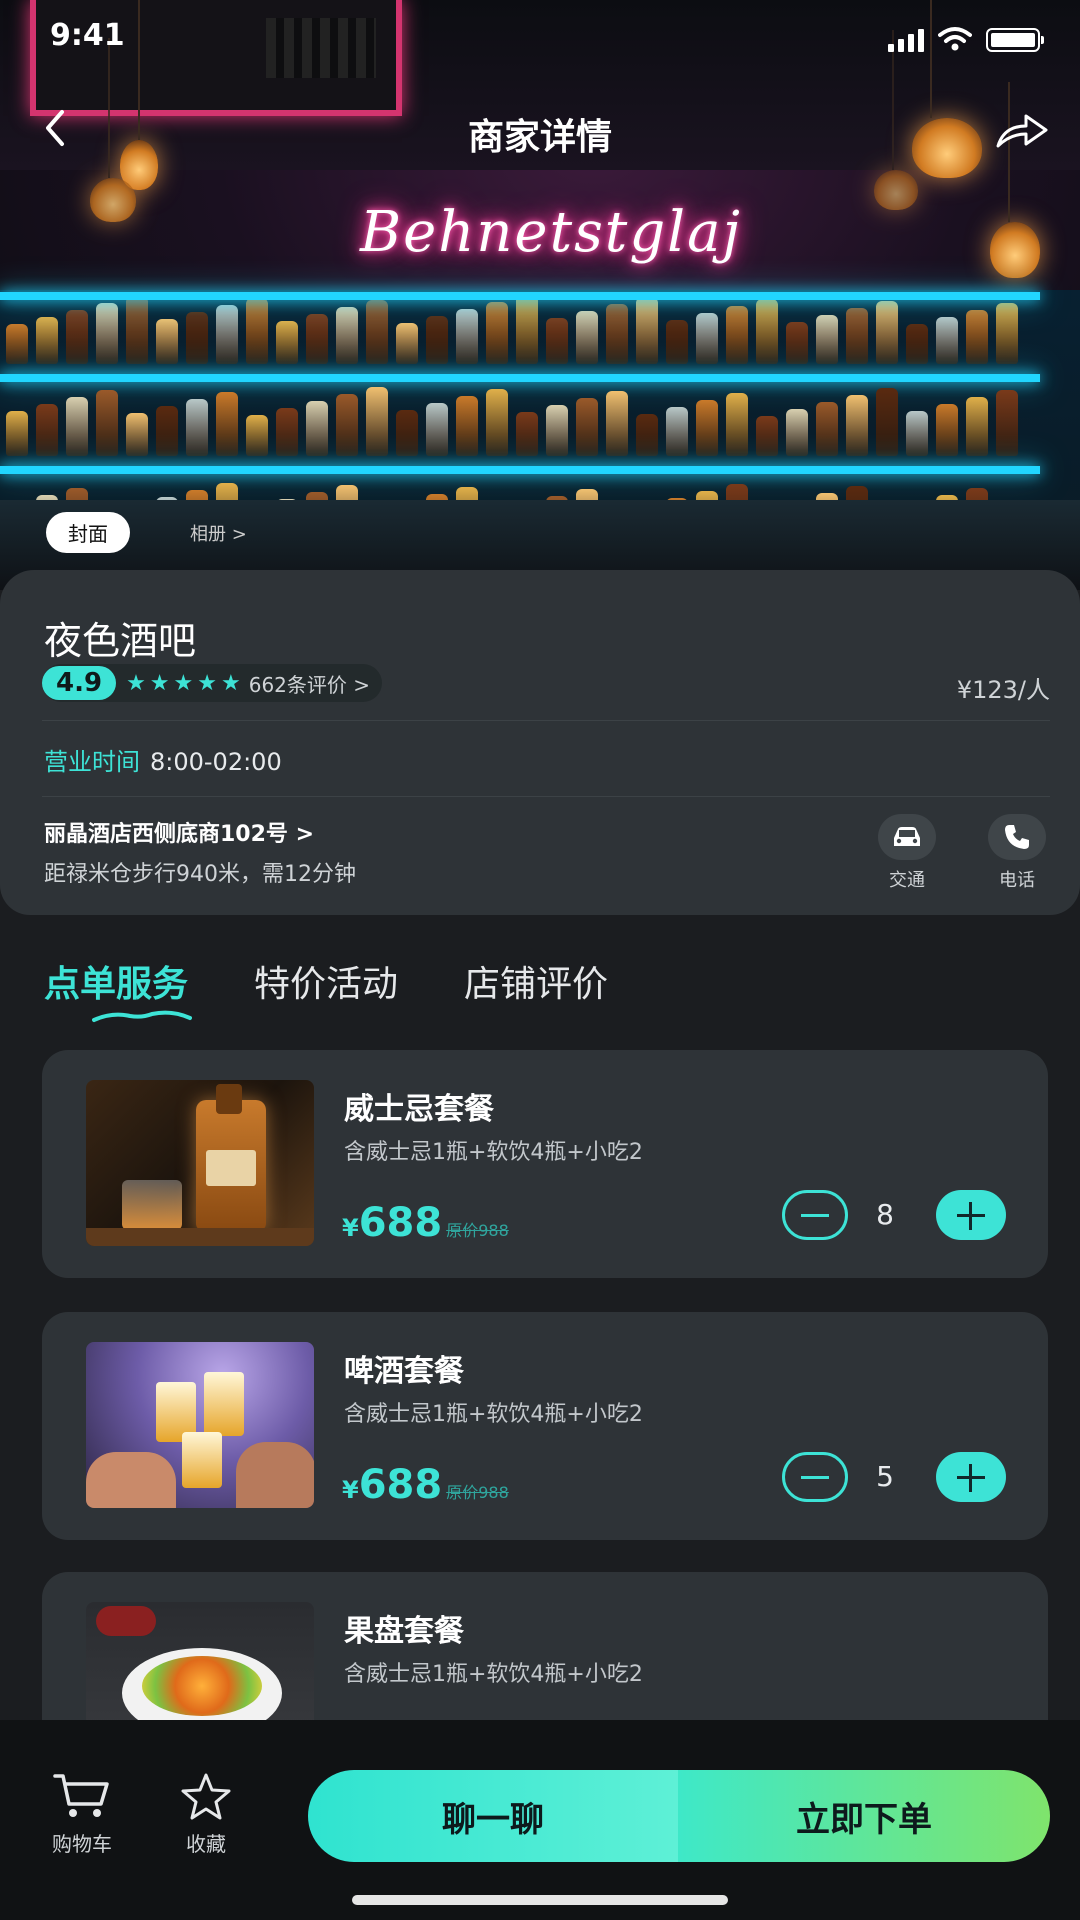  Describe the element at coordinates (404, 1631) in the screenshot. I see `package-title: 果盘套餐` at that location.